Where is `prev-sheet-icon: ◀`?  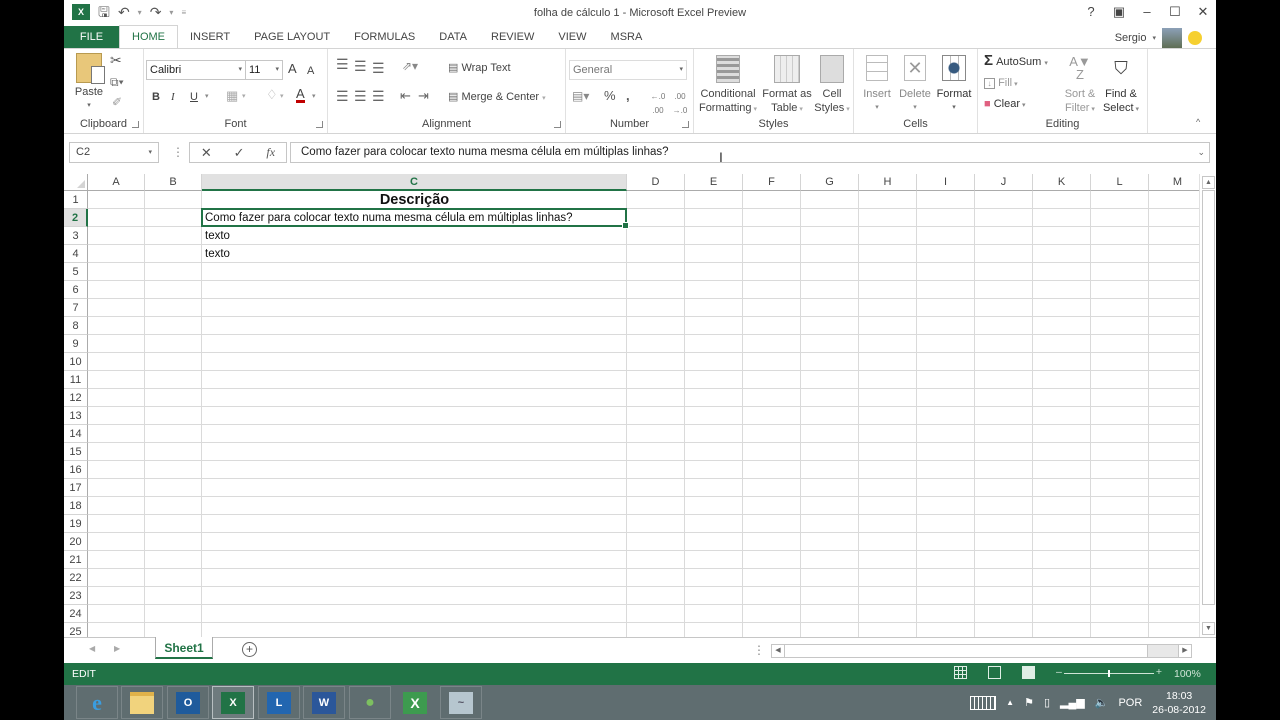
prev-sheet-icon: ◀ is located at coordinates (92, 648).